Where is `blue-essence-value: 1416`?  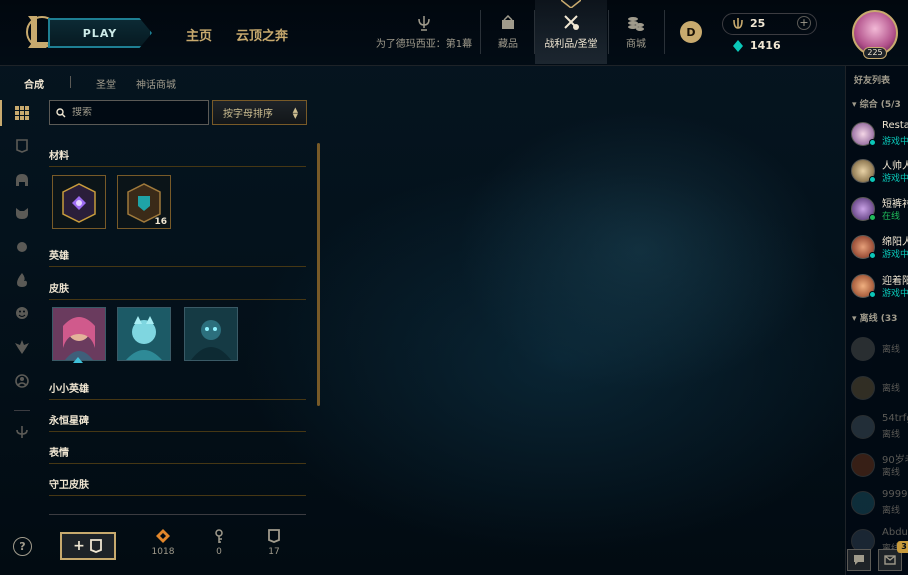 blue-essence-value: 1416 is located at coordinates (765, 45).